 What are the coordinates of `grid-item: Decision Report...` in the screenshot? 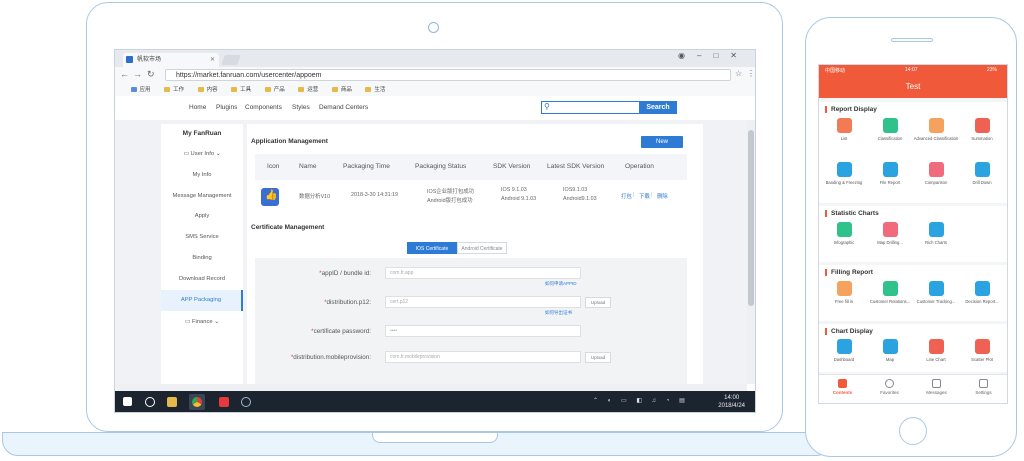 It's located at (982, 292).